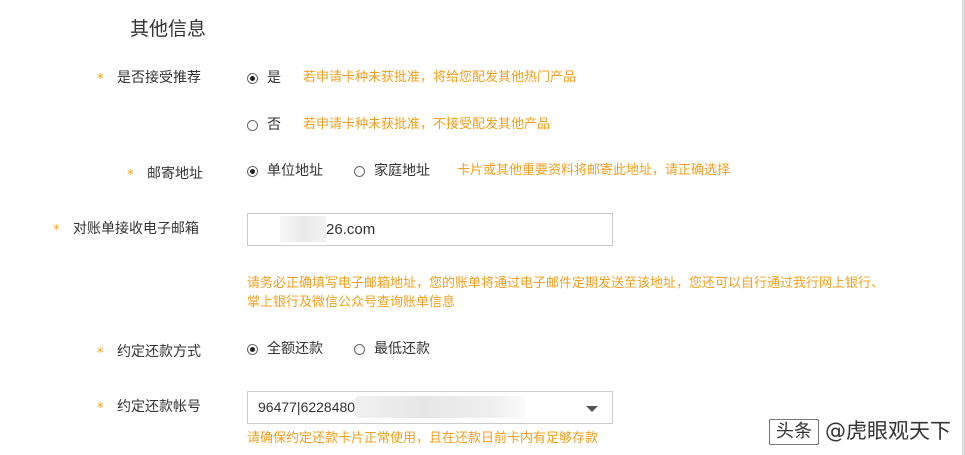  I want to click on repay-account-select: 96477|6228480, so click(430, 407).